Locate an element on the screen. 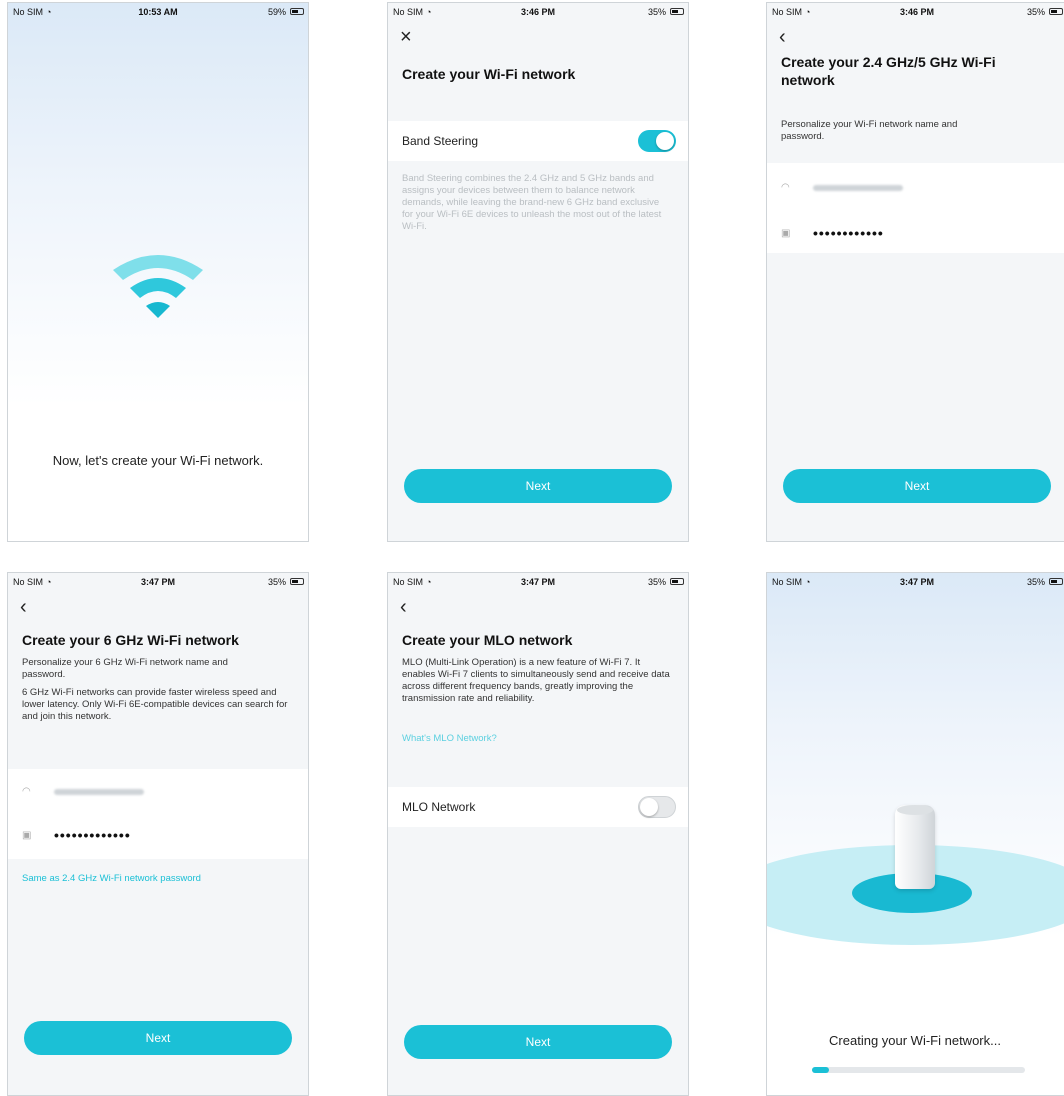 The height and width of the screenshot is (1096, 1064). mlo-label: MLO Network is located at coordinates (439, 807).